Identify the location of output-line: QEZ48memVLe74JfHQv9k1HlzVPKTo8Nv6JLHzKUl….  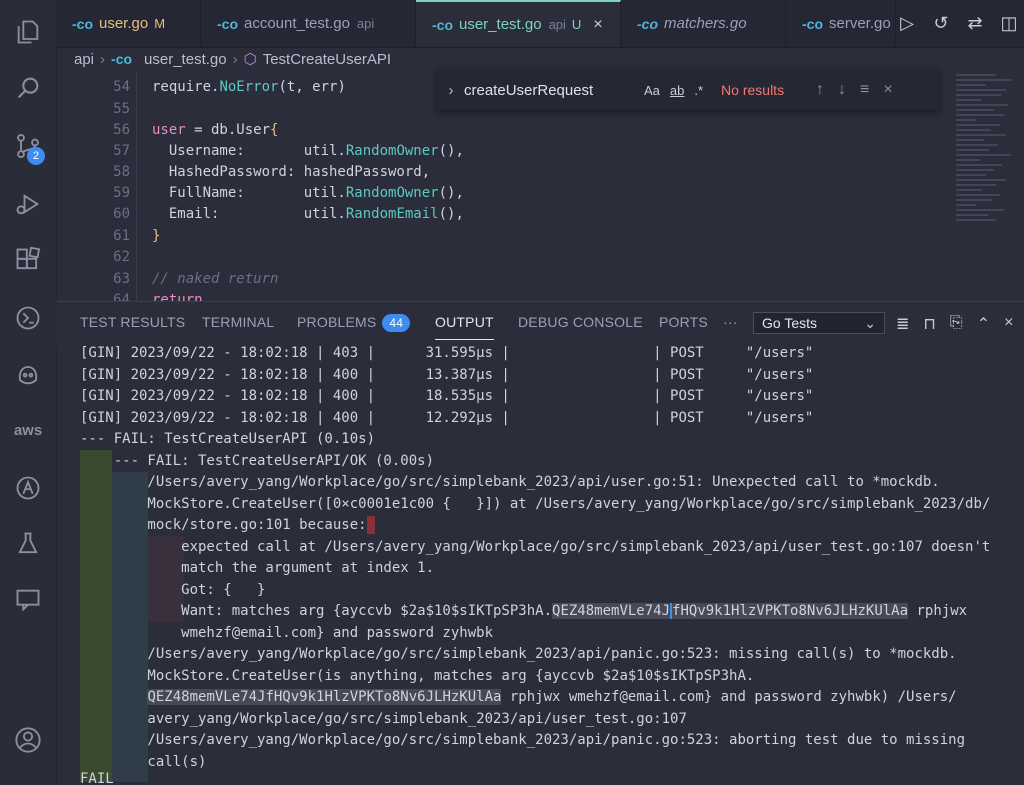
(552, 697).